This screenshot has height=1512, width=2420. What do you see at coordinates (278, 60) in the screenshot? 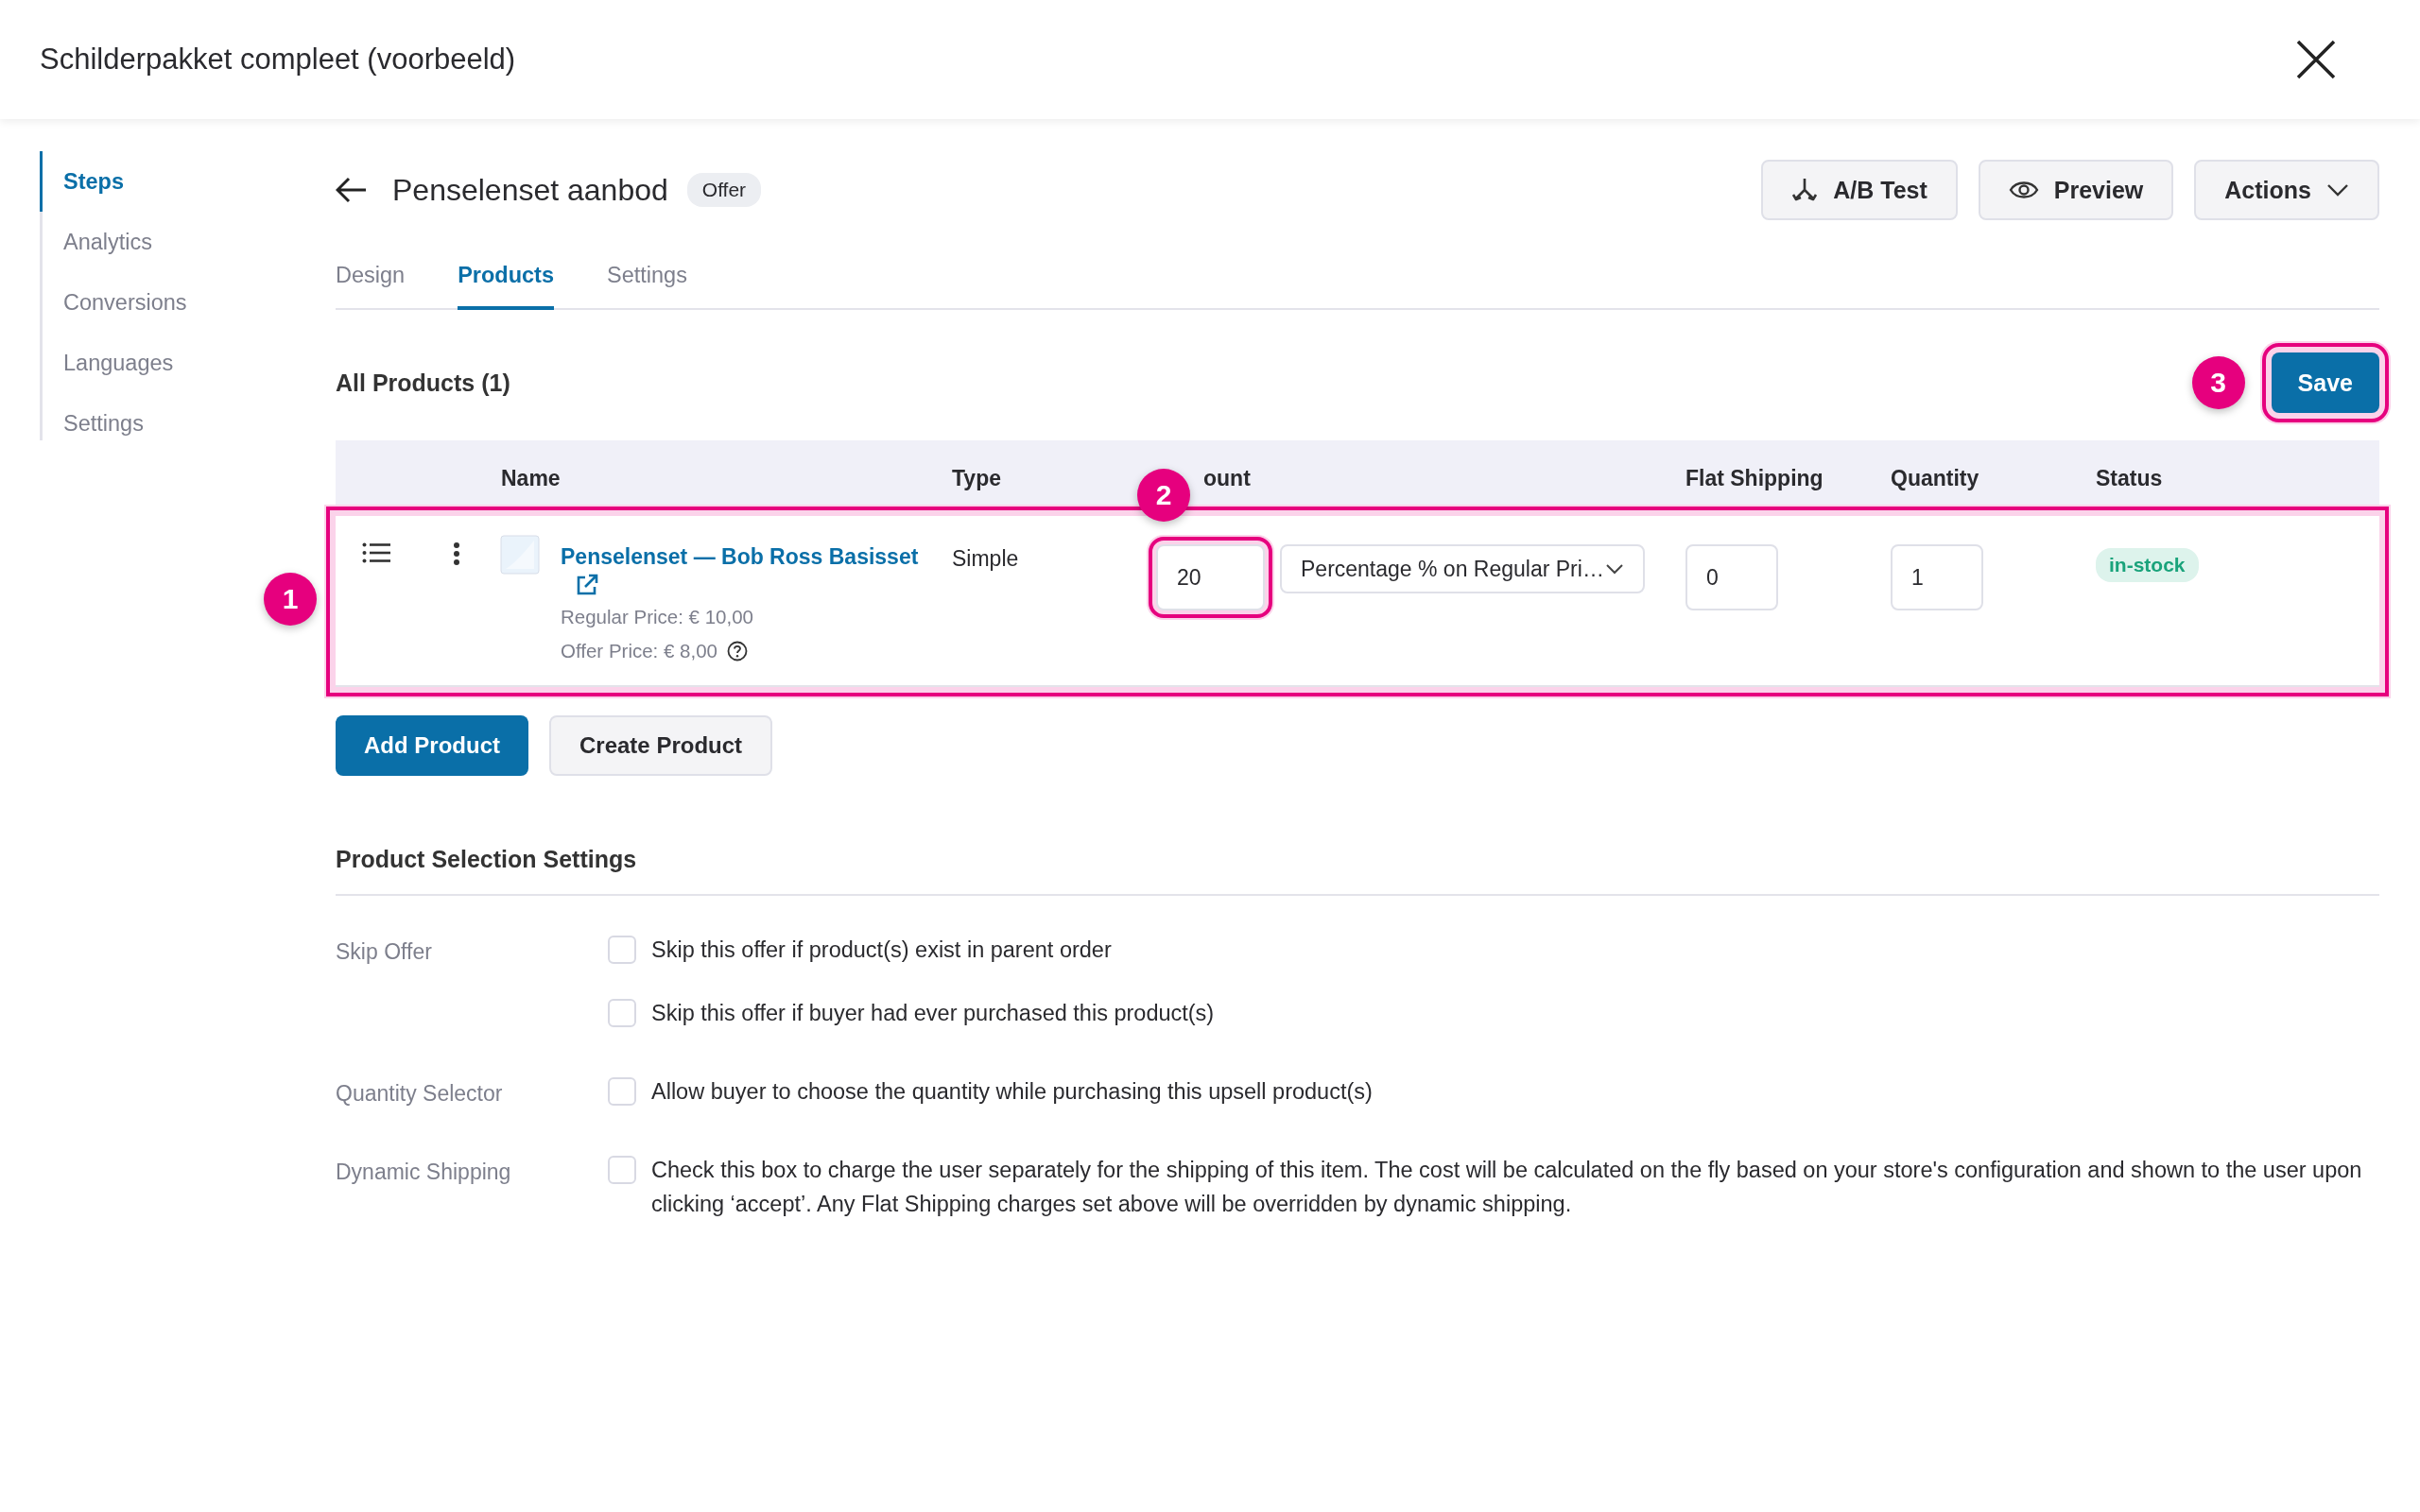
I see `dialog-title: Schilderpakket compleet (voorbeeld)` at bounding box center [278, 60].